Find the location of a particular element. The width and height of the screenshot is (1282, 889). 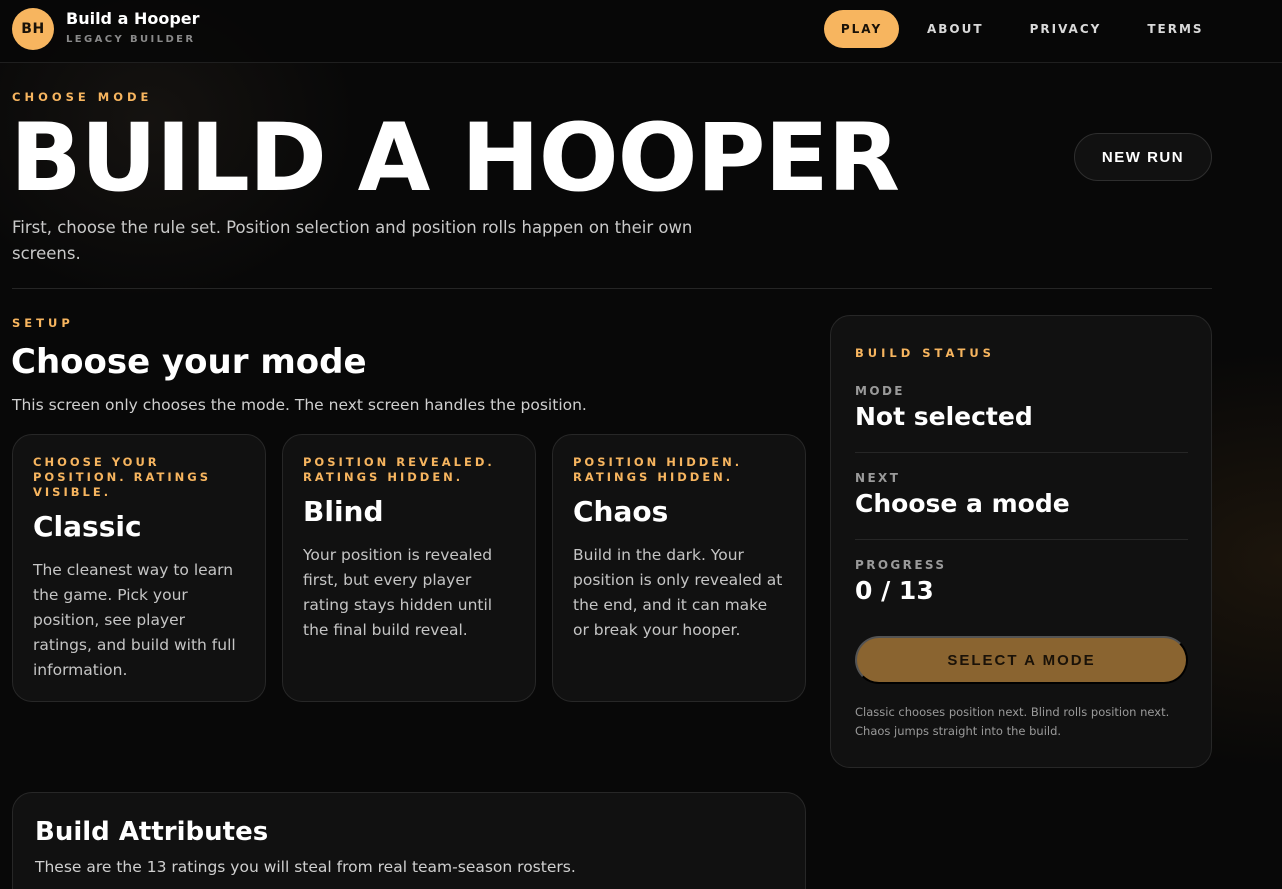

page-title: BUILD A HOOPER is located at coordinates (455, 158).